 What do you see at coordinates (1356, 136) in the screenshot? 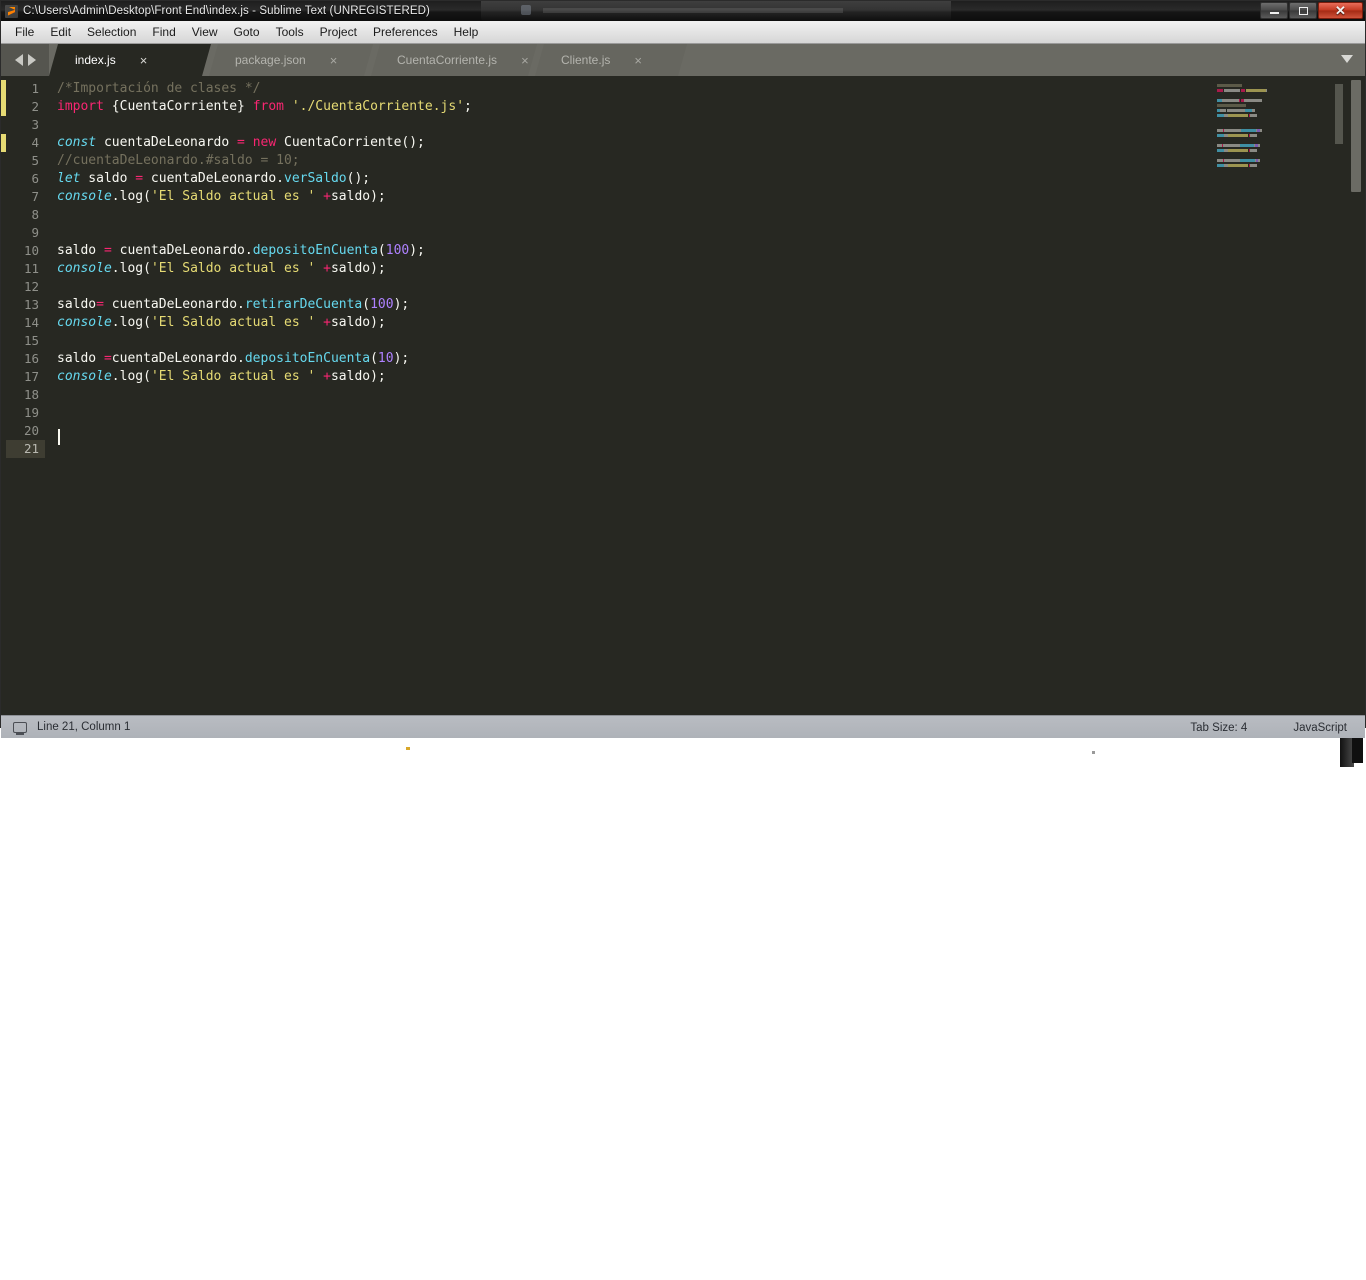
I see `vertical-scrollbar` at bounding box center [1356, 136].